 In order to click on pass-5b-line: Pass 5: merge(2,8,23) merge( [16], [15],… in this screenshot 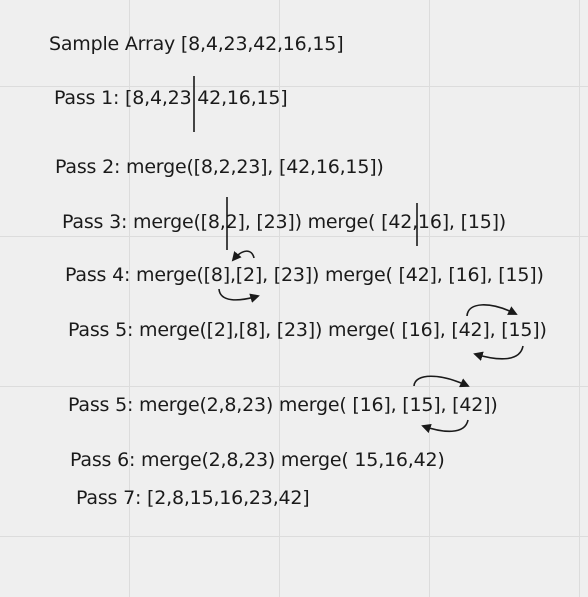, I will do `click(283, 405)`.